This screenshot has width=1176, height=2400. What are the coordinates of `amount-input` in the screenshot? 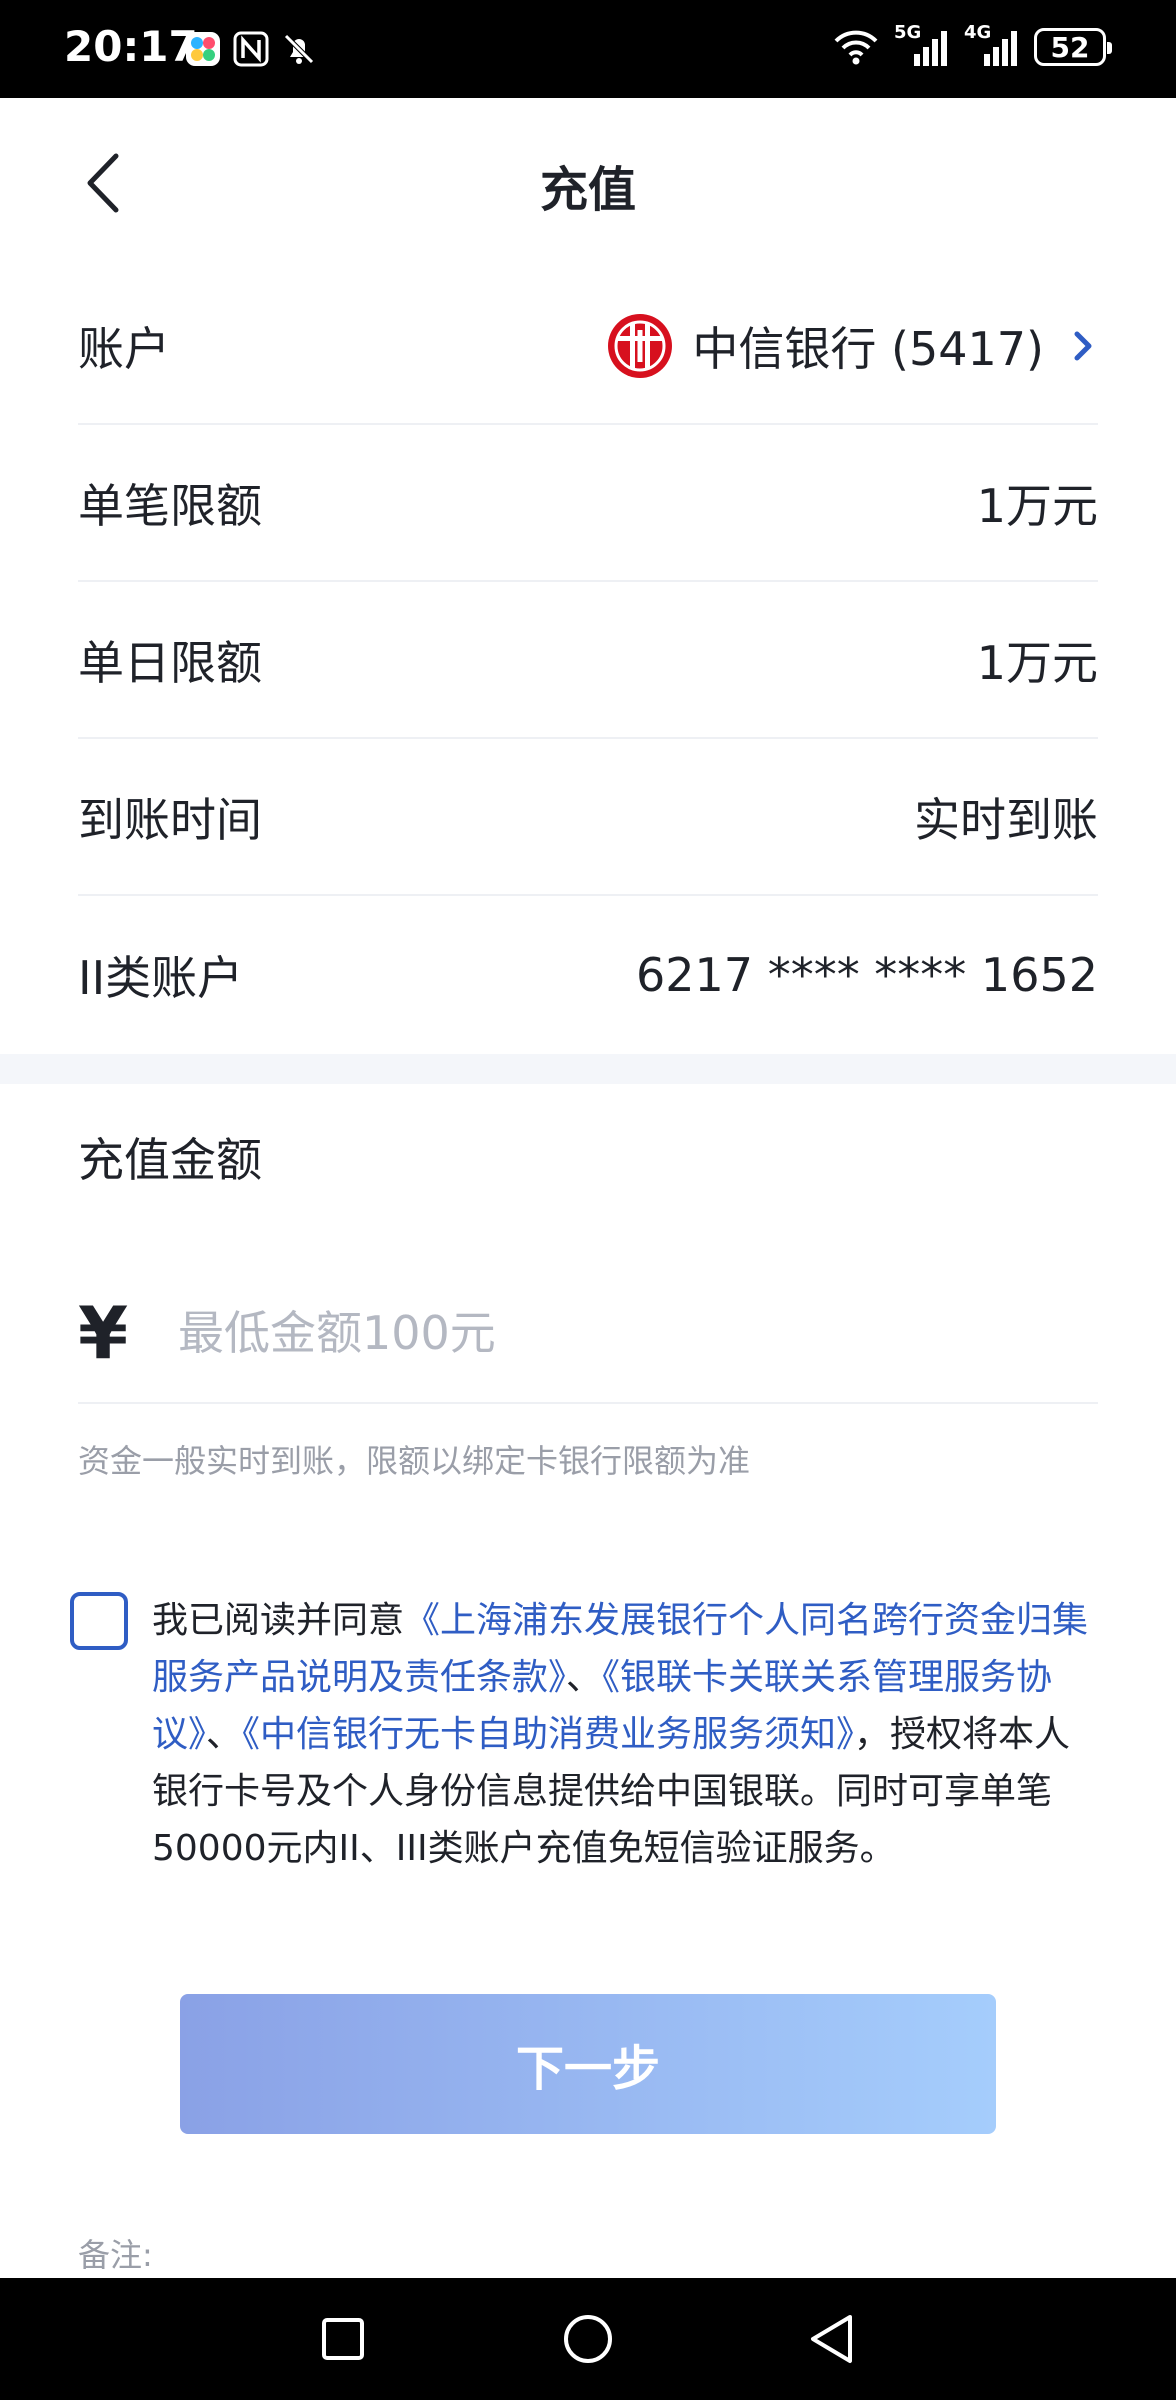 It's located at (638, 1333).